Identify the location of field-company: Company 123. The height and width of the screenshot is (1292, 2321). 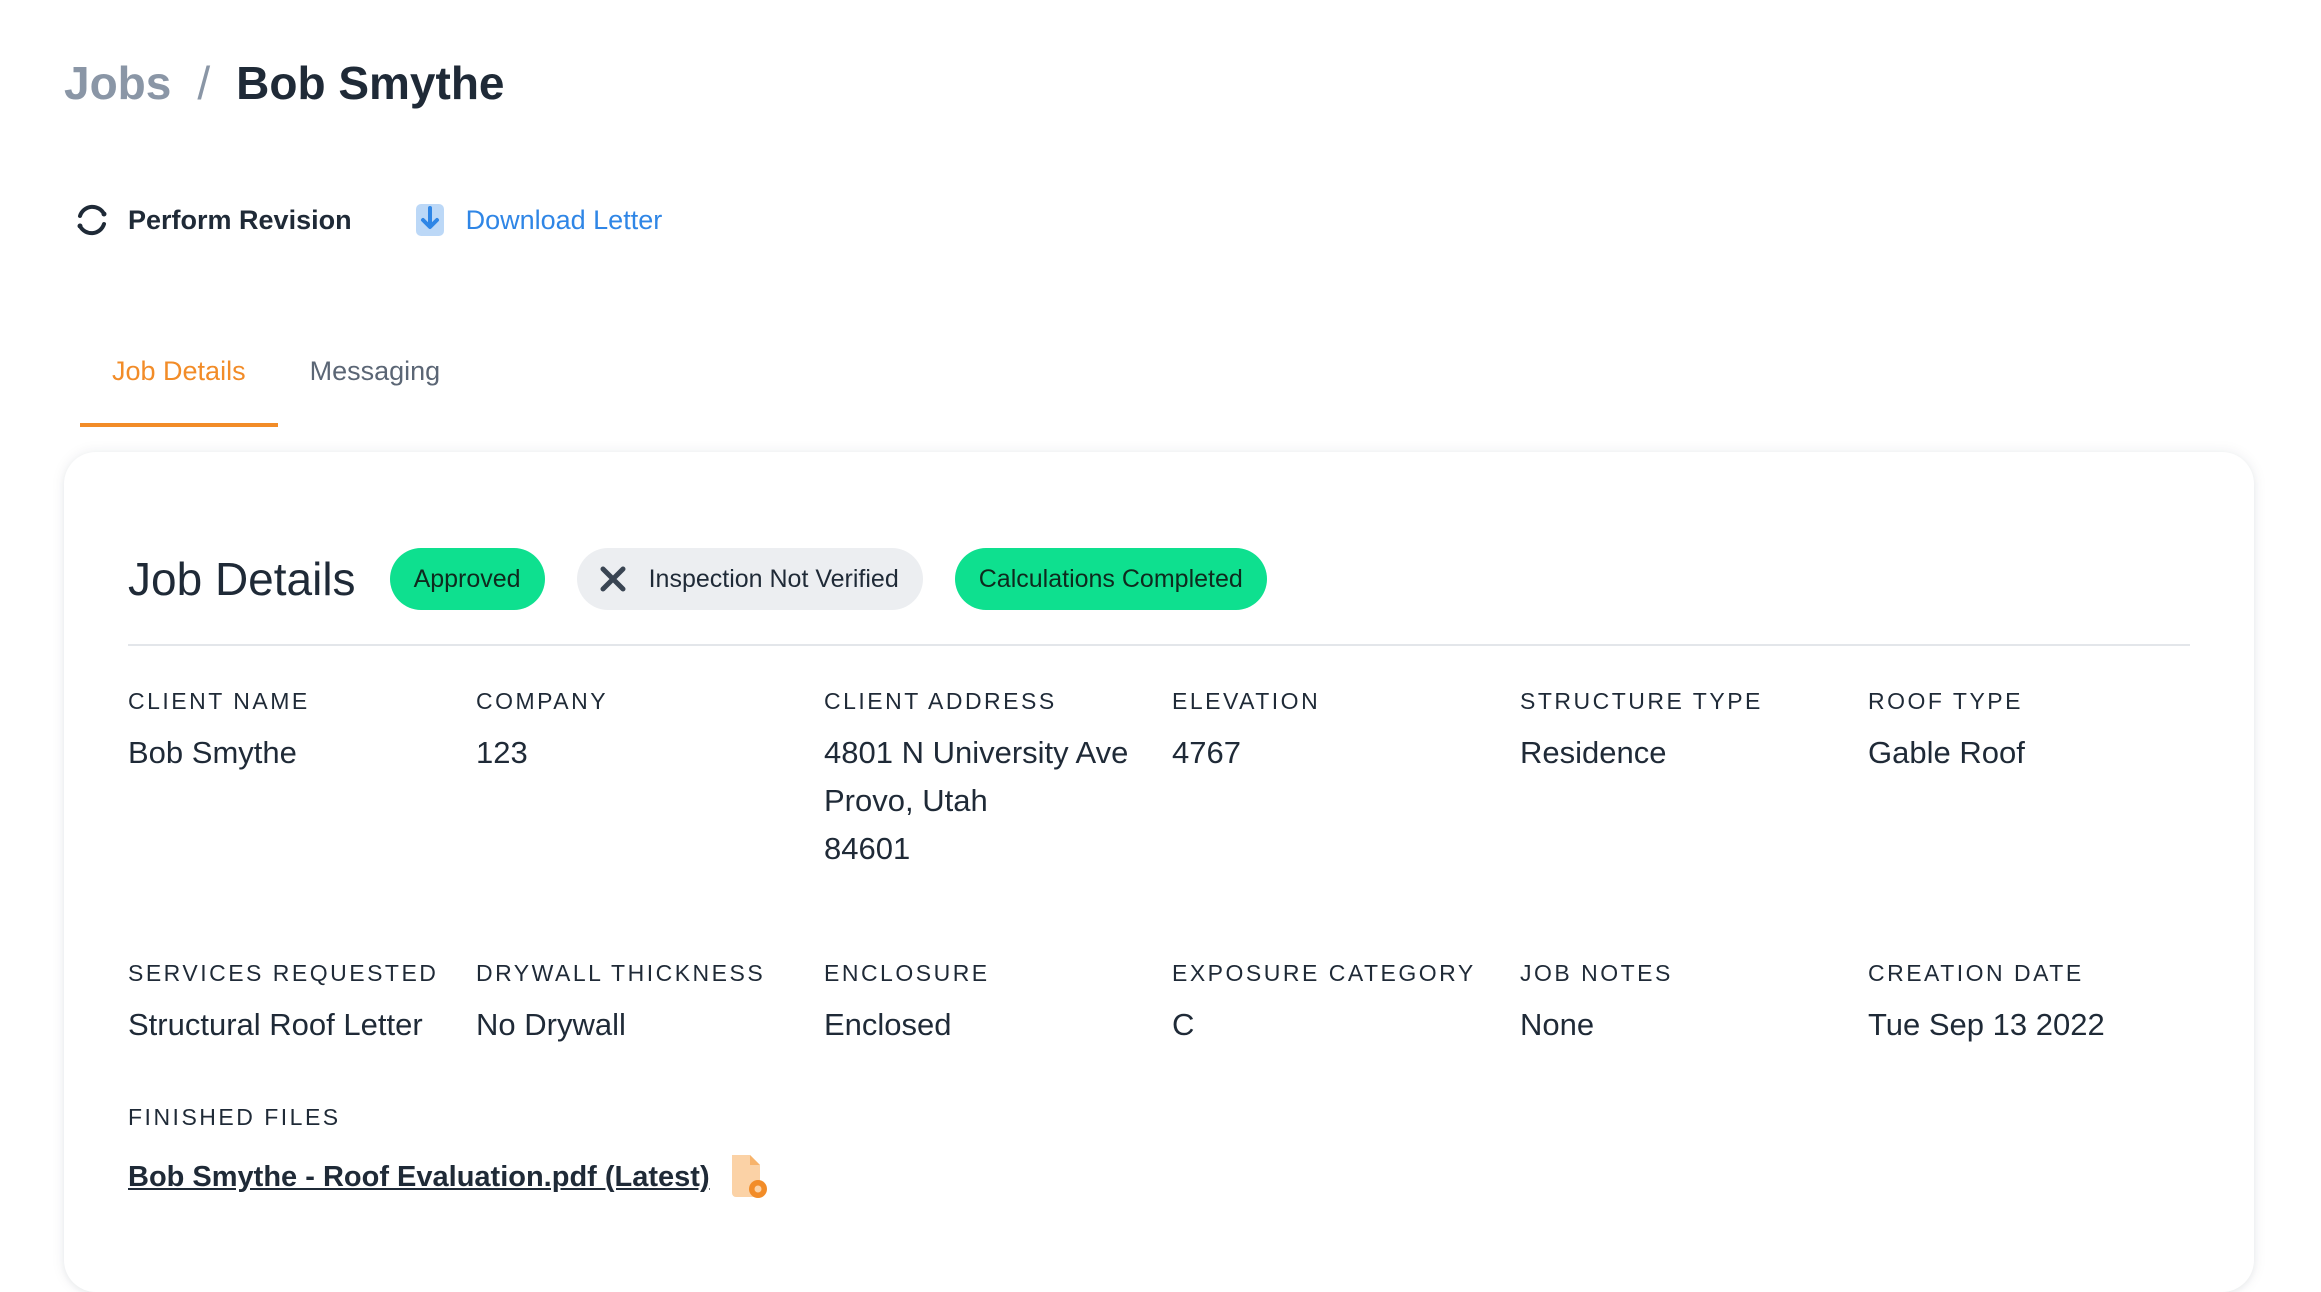
(650, 780).